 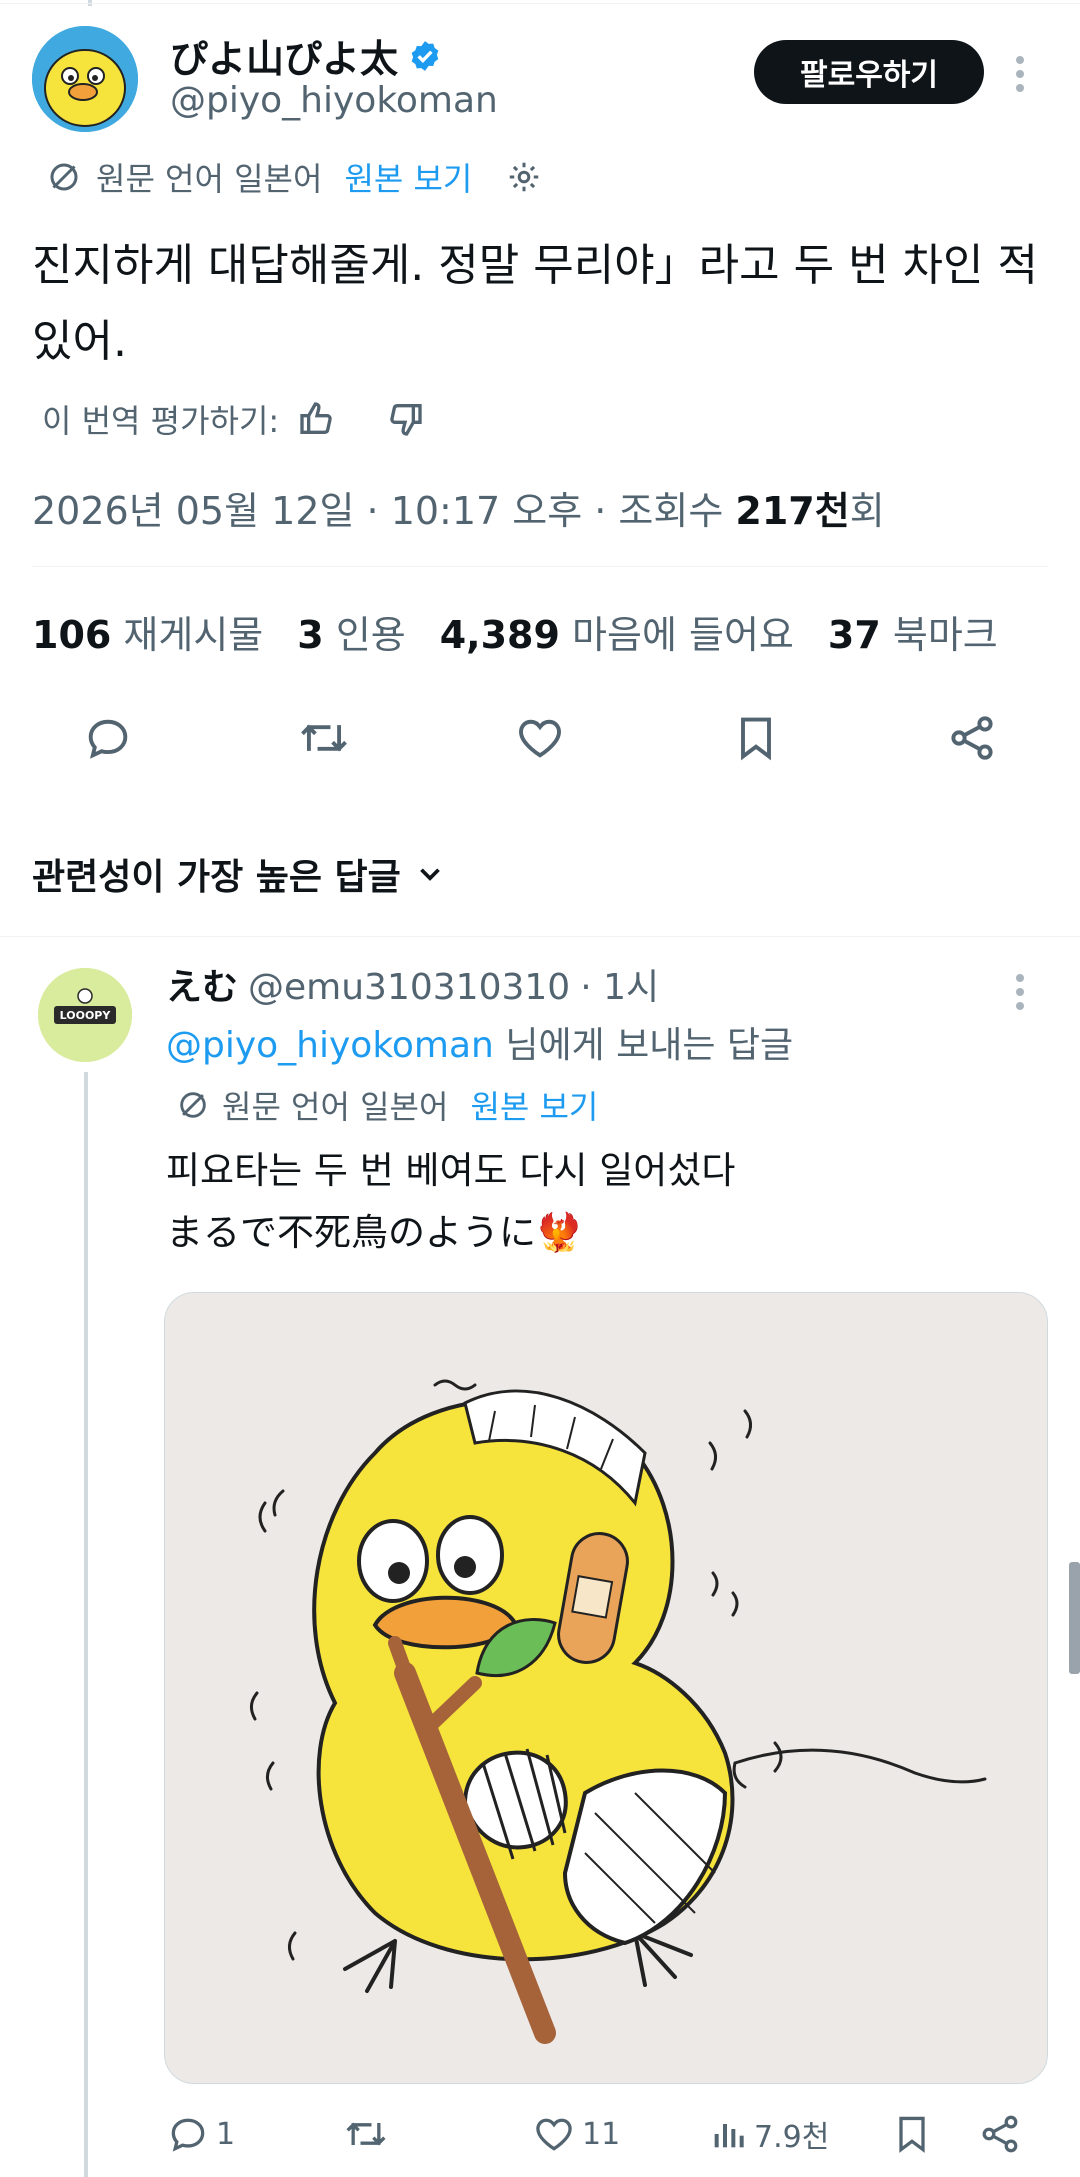 I want to click on reply-action-bar: 1 11 7.9천, so click(x=606, y=2136).